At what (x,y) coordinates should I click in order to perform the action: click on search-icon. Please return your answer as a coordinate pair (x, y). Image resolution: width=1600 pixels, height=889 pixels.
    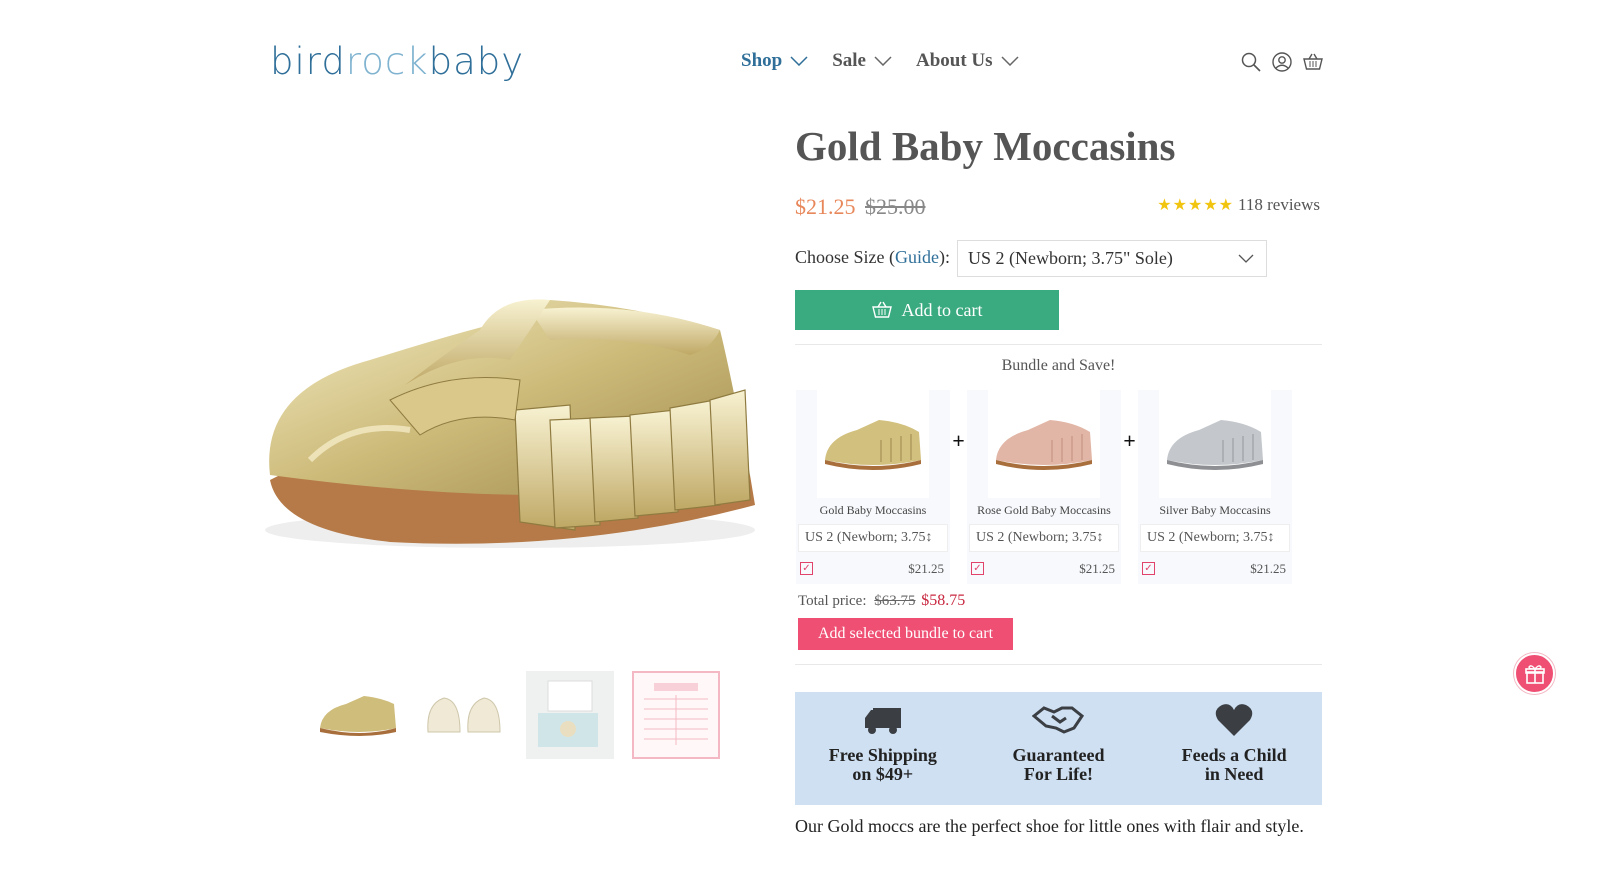
    Looking at the image, I should click on (1251, 62).